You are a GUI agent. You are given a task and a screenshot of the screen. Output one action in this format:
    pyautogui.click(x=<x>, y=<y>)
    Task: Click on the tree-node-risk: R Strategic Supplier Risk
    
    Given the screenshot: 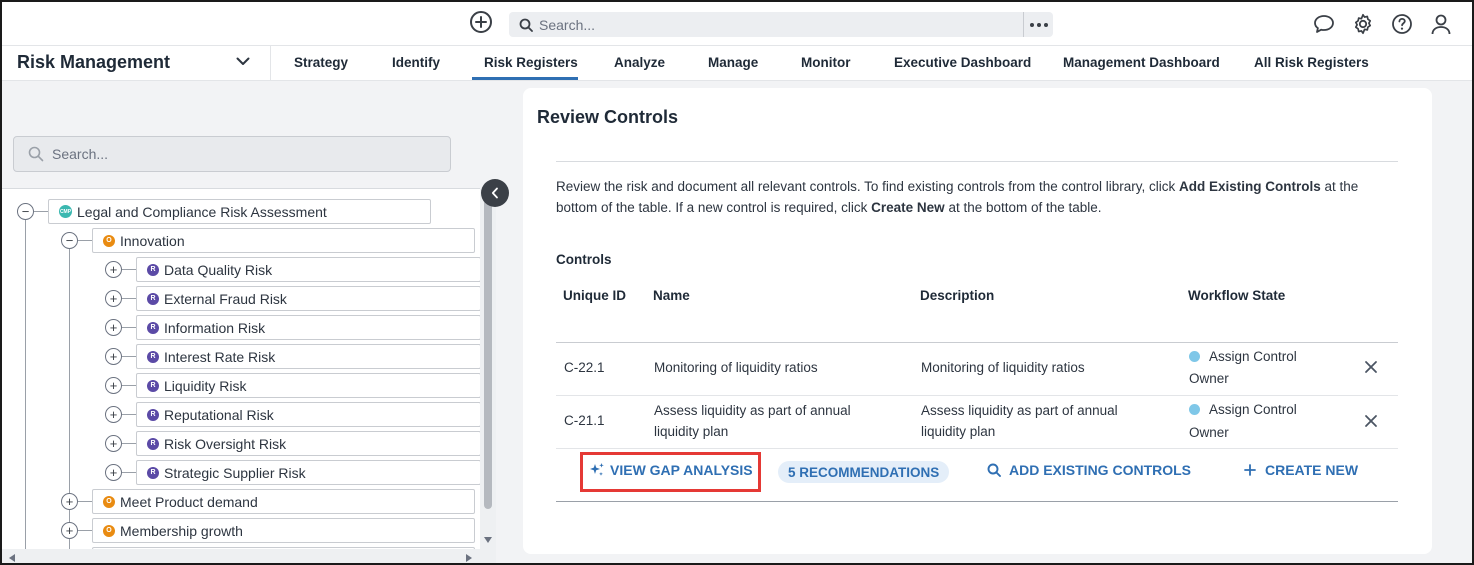 What is the action you would take?
    pyautogui.click(x=308, y=472)
    